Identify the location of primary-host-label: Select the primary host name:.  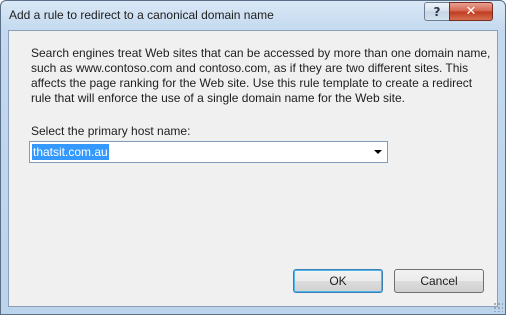
(111, 131).